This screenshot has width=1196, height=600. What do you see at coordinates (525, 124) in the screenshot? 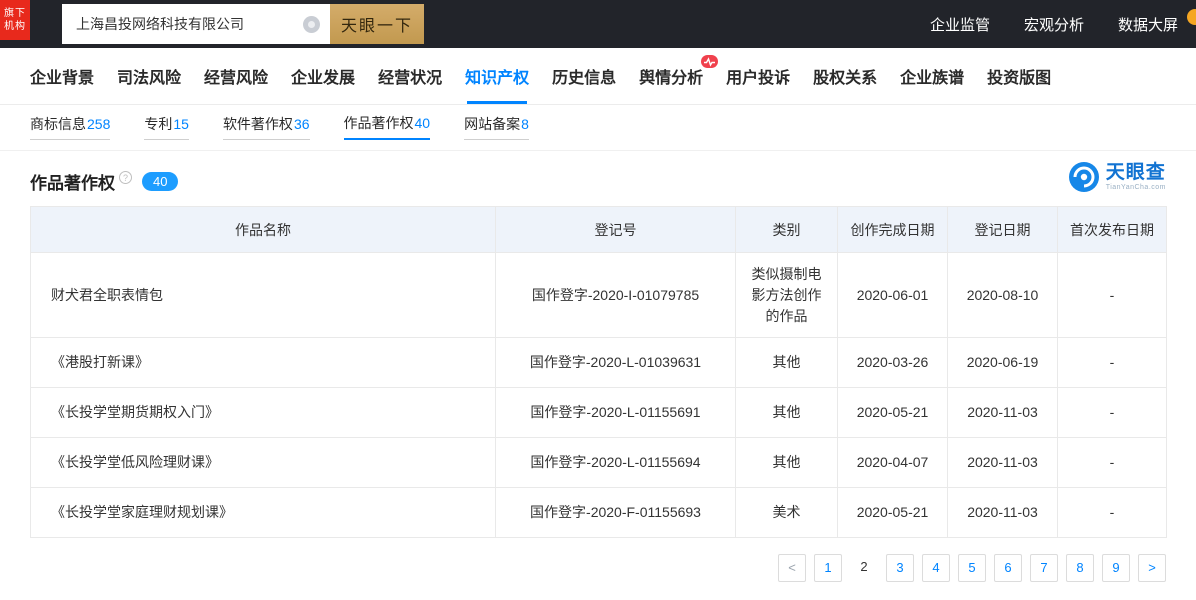
I see `subtab-website-record-count: 8` at bounding box center [525, 124].